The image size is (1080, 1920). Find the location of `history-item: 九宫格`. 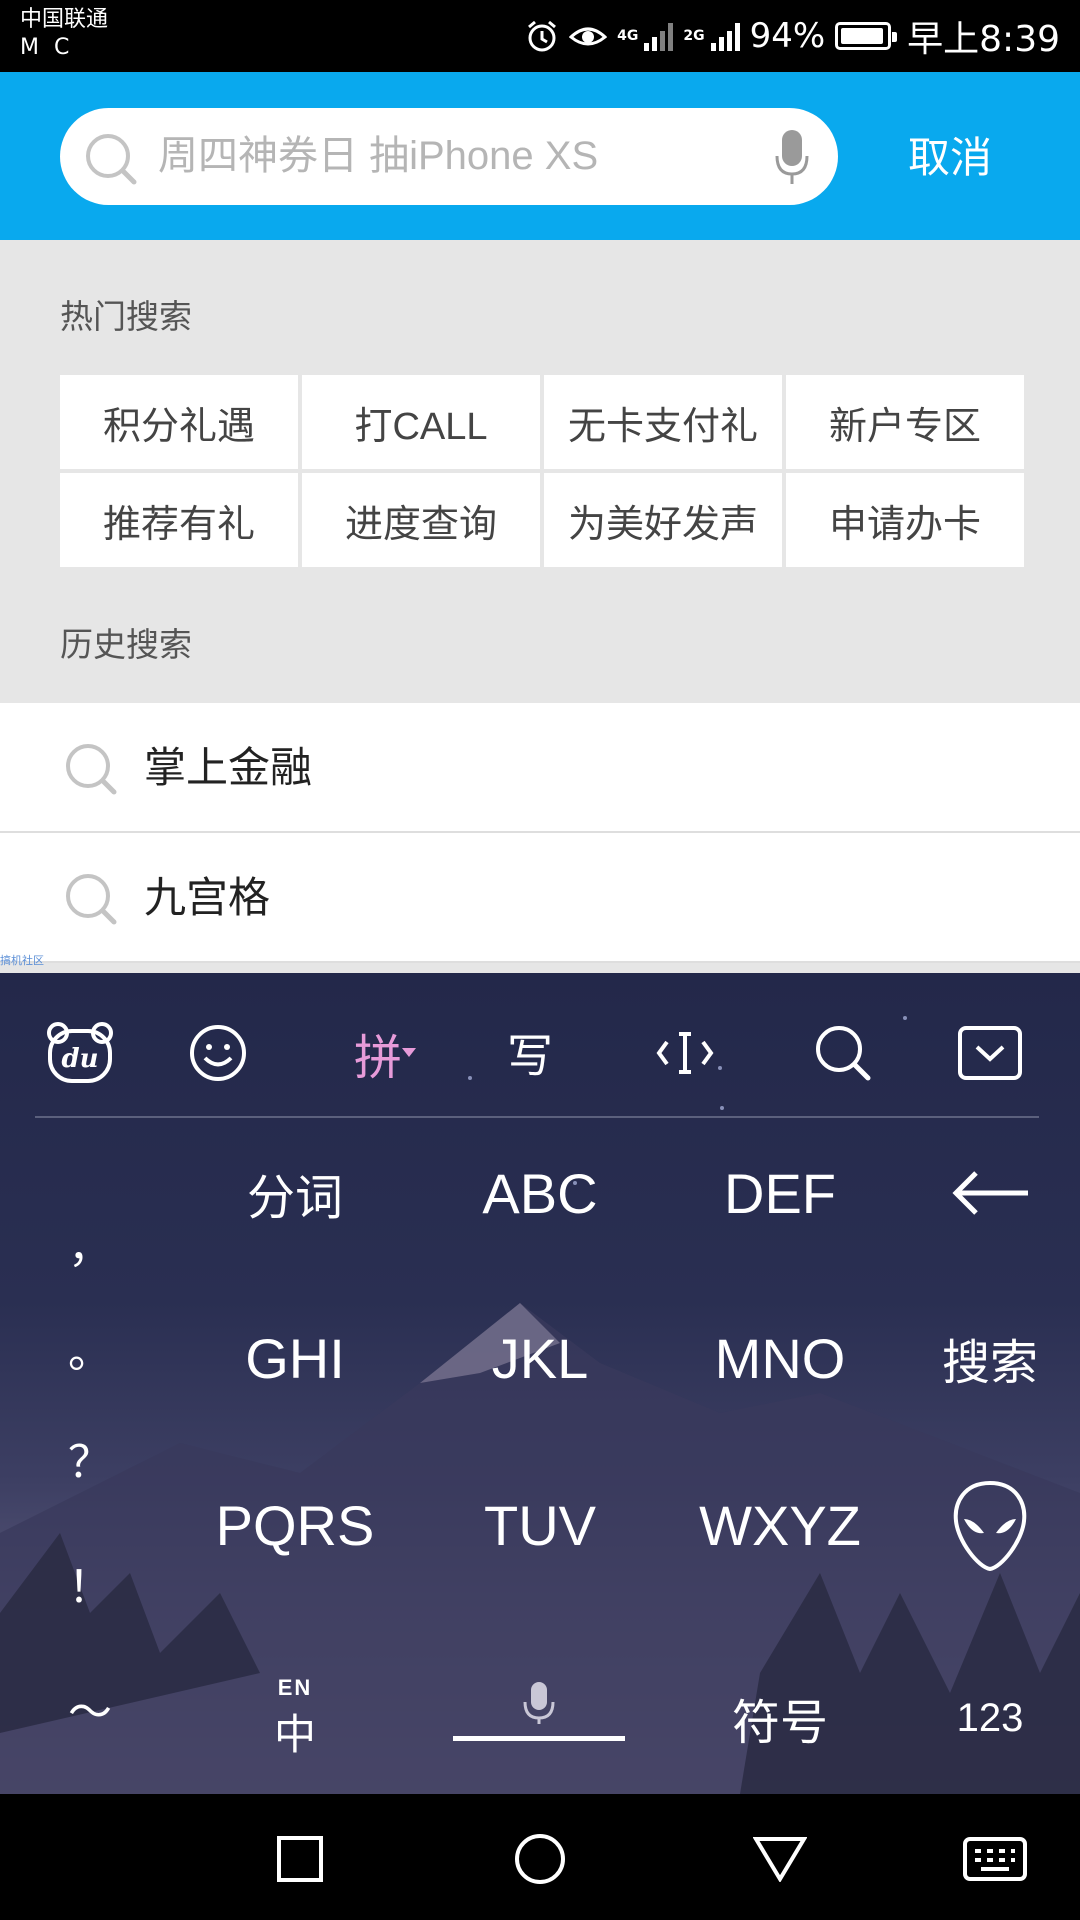

history-item: 九宫格 is located at coordinates (540, 898).